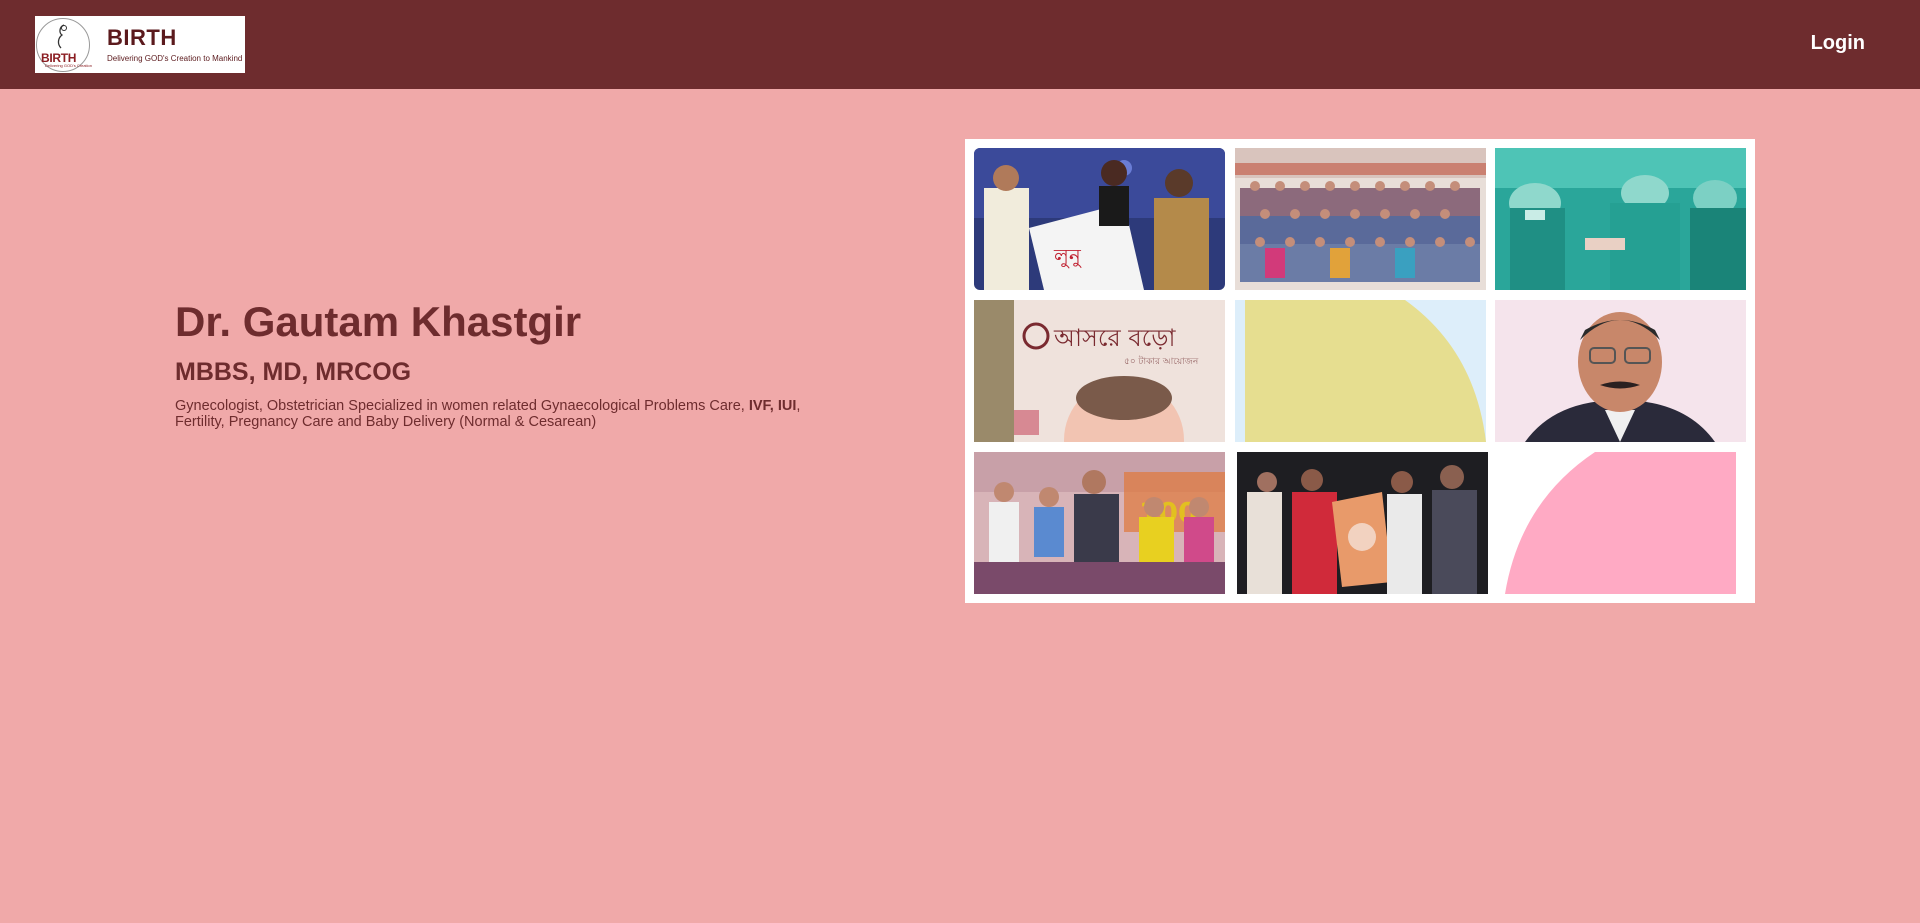 Image resolution: width=1920 pixels, height=923 pixels. Describe the element at coordinates (1620, 523) in the screenshot. I see `gallery-tile-pink-shape` at that location.